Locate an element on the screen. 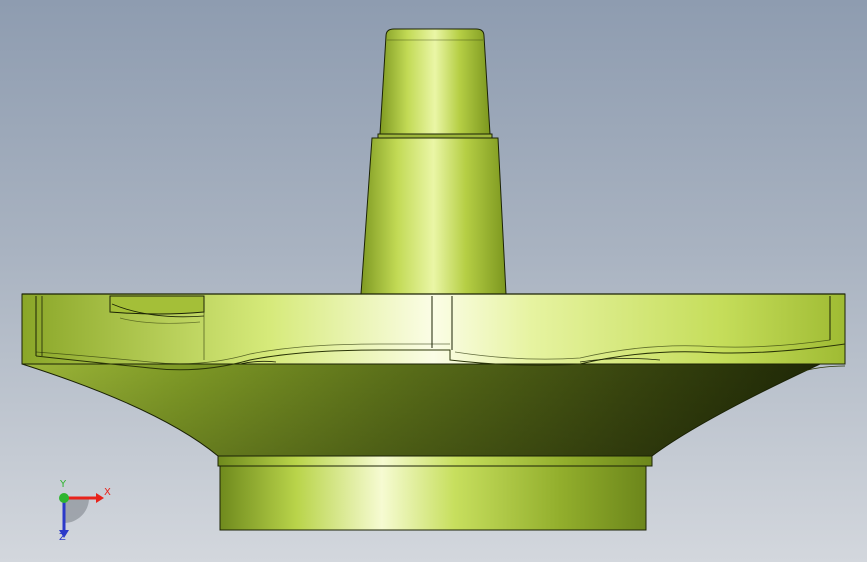 This screenshot has height=562, width=867. y-axis-dot is located at coordinates (64, 498).